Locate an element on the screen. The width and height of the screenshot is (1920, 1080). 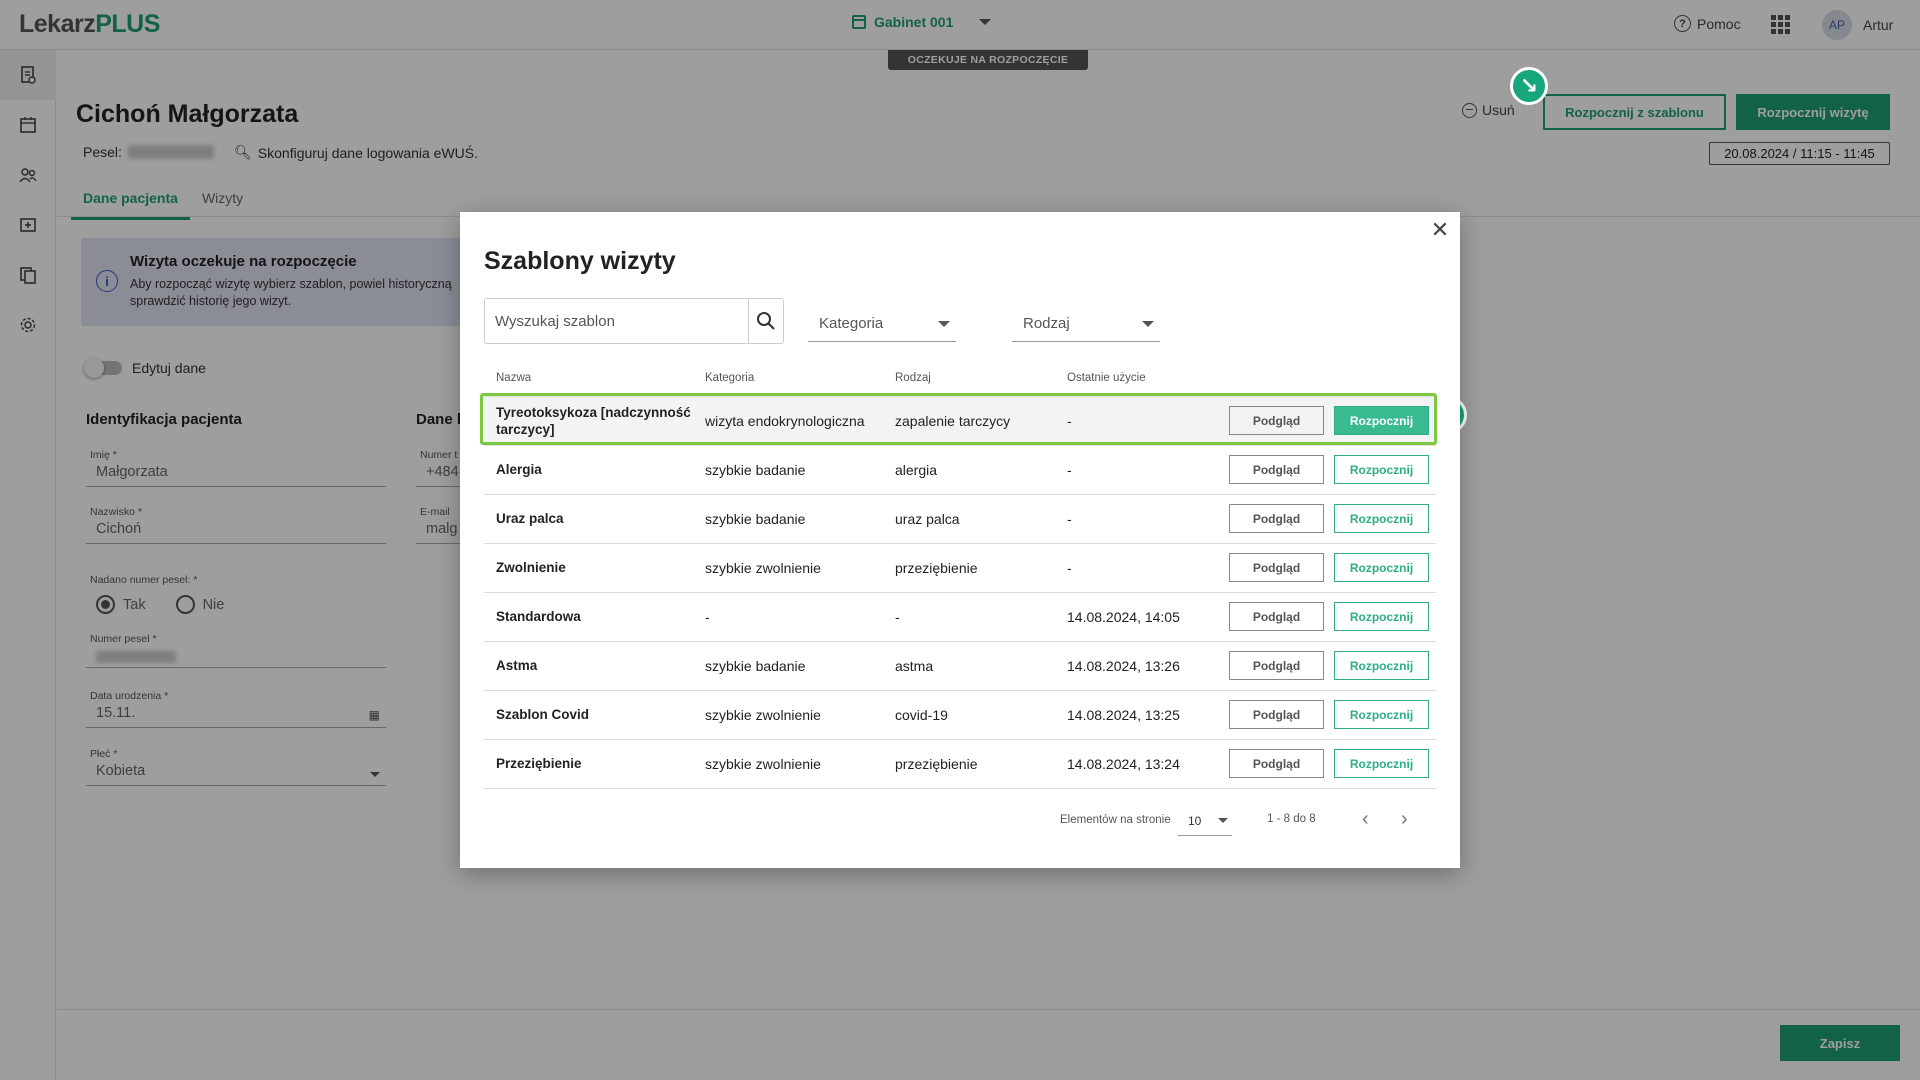
prev-page-icon: ‹ is located at coordinates (1365, 819).